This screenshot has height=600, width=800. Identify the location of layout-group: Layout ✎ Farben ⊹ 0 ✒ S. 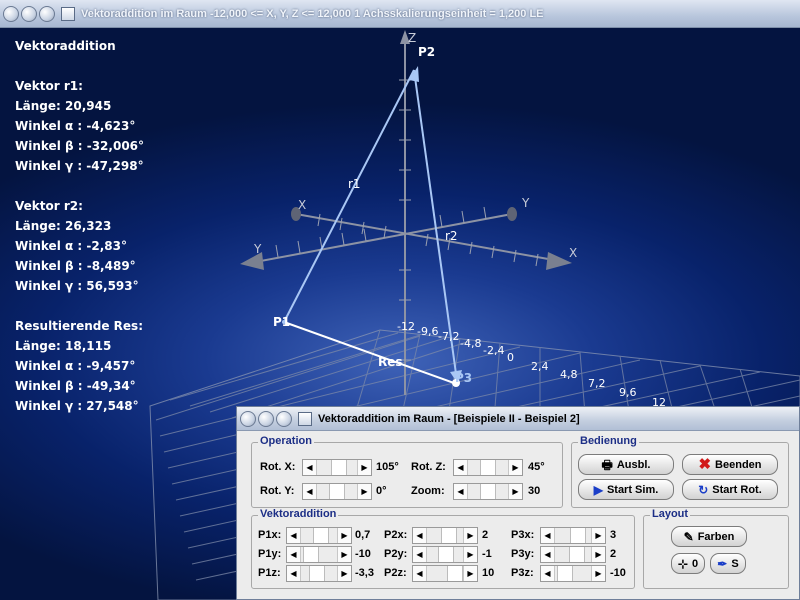
(716, 548).